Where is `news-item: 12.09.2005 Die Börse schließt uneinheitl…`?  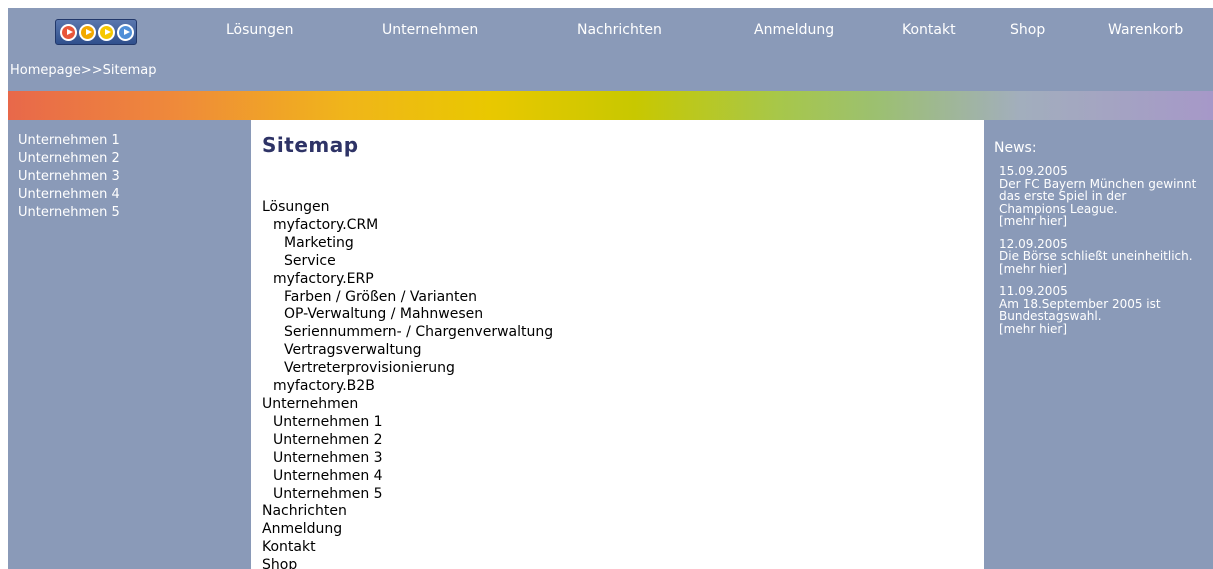 news-item: 12.09.2005 Die Börse schließt uneinheitl… is located at coordinates (1106, 256).